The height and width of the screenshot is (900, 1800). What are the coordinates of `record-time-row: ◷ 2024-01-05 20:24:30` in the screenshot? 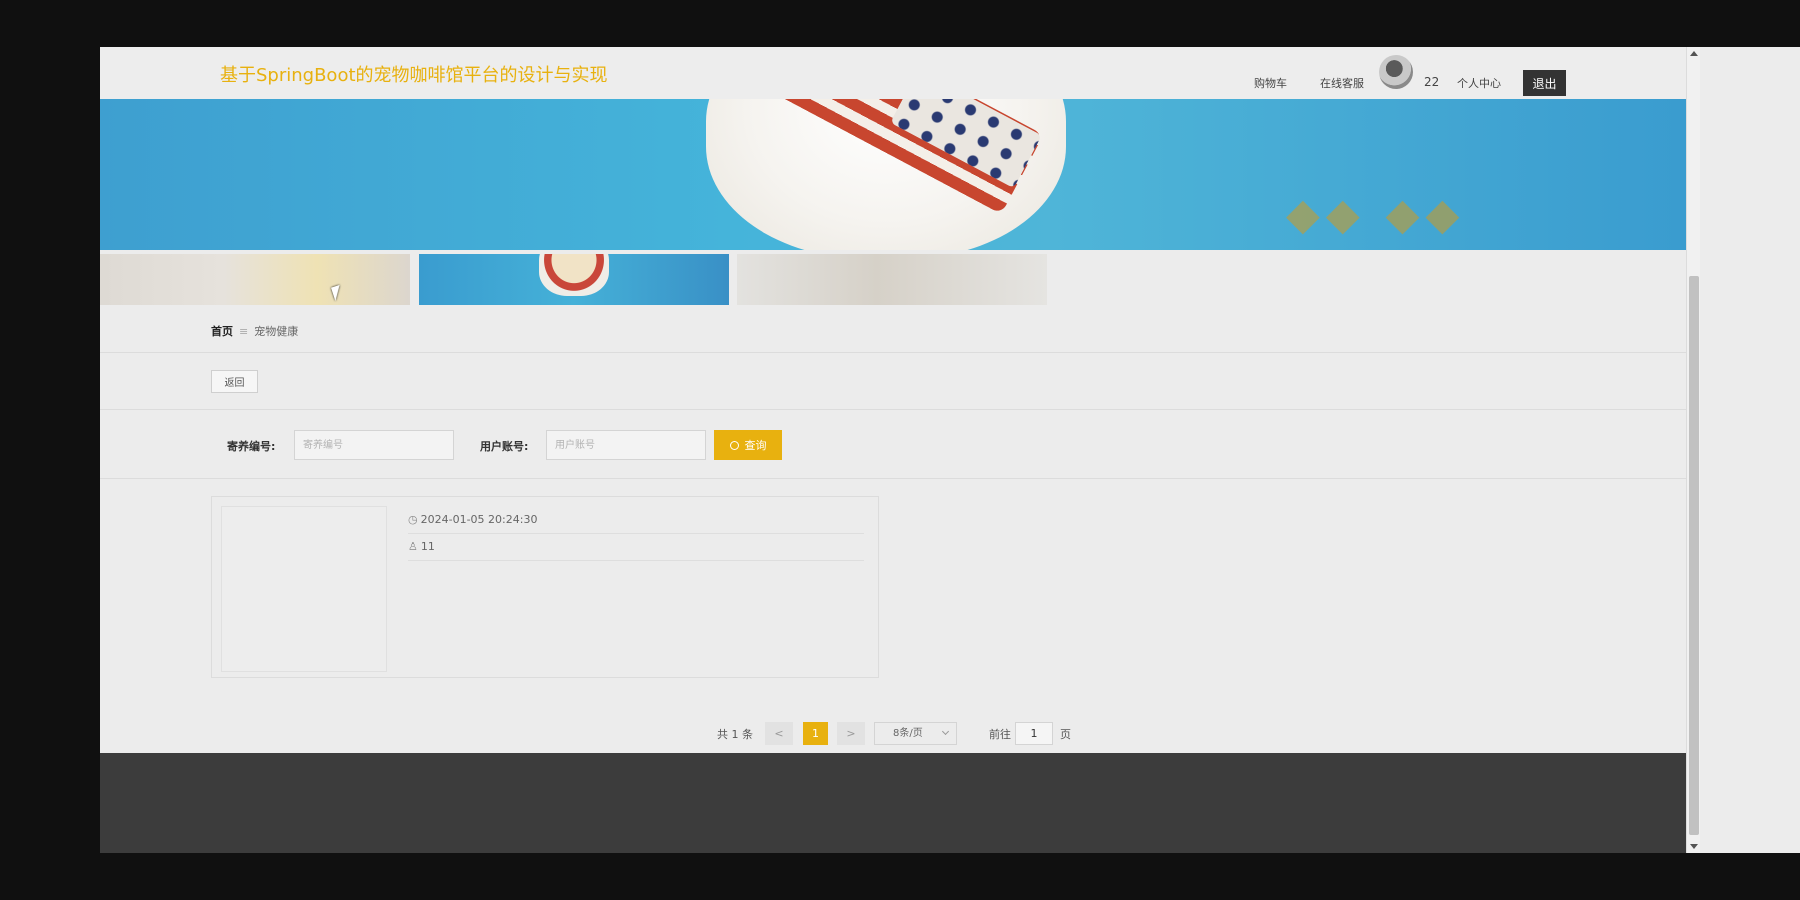 It's located at (636, 520).